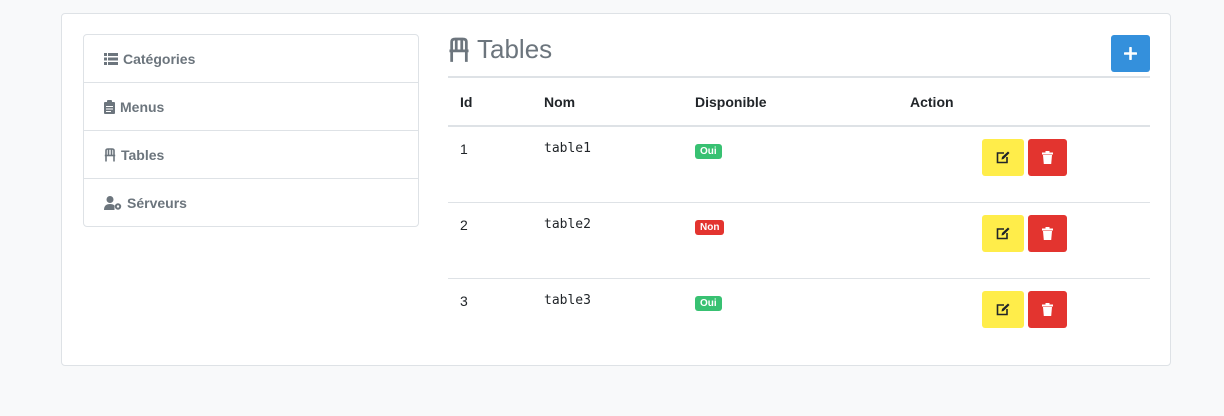 Image resolution: width=1224 pixels, height=416 pixels. Describe the element at coordinates (142, 106) in the screenshot. I see `sidebar-item-label: Menus` at that location.